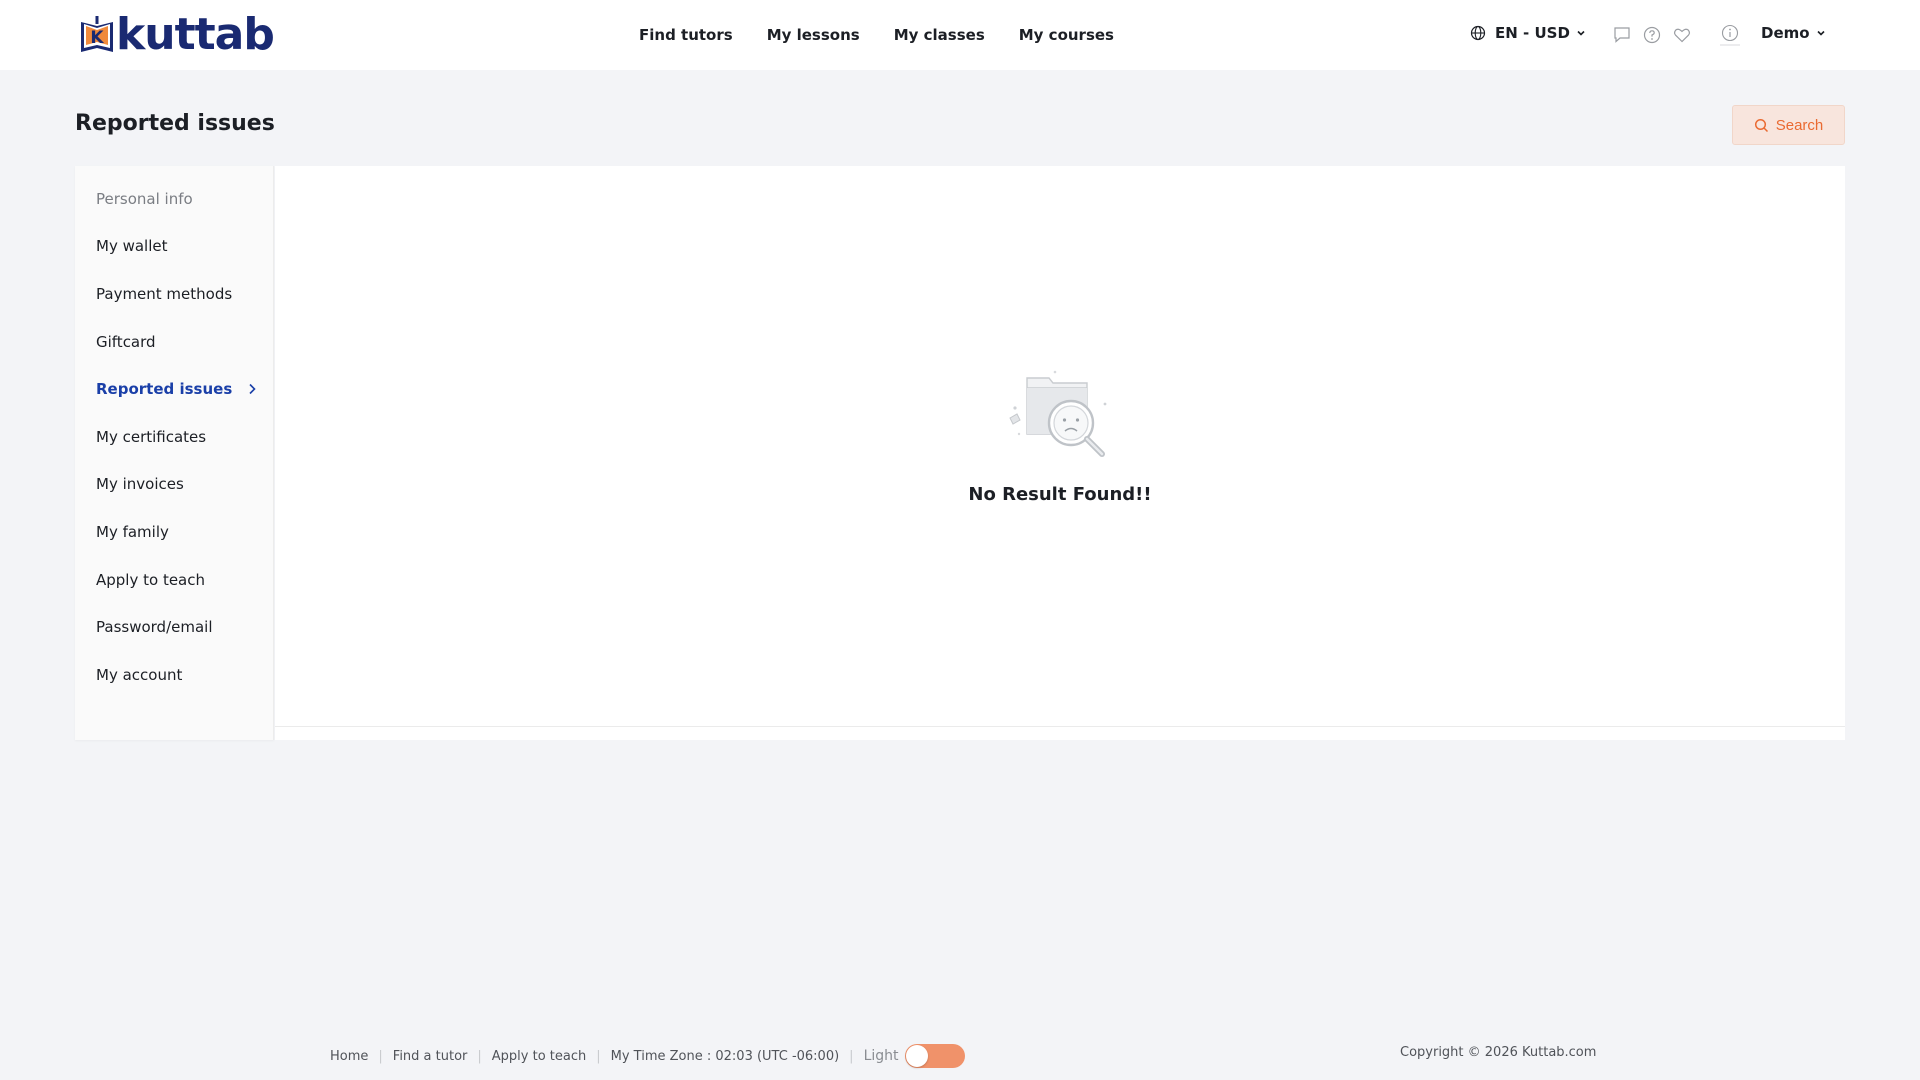 This screenshot has height=1080, width=1920. Describe the element at coordinates (1730, 35) in the screenshot. I see `info-icon` at that location.